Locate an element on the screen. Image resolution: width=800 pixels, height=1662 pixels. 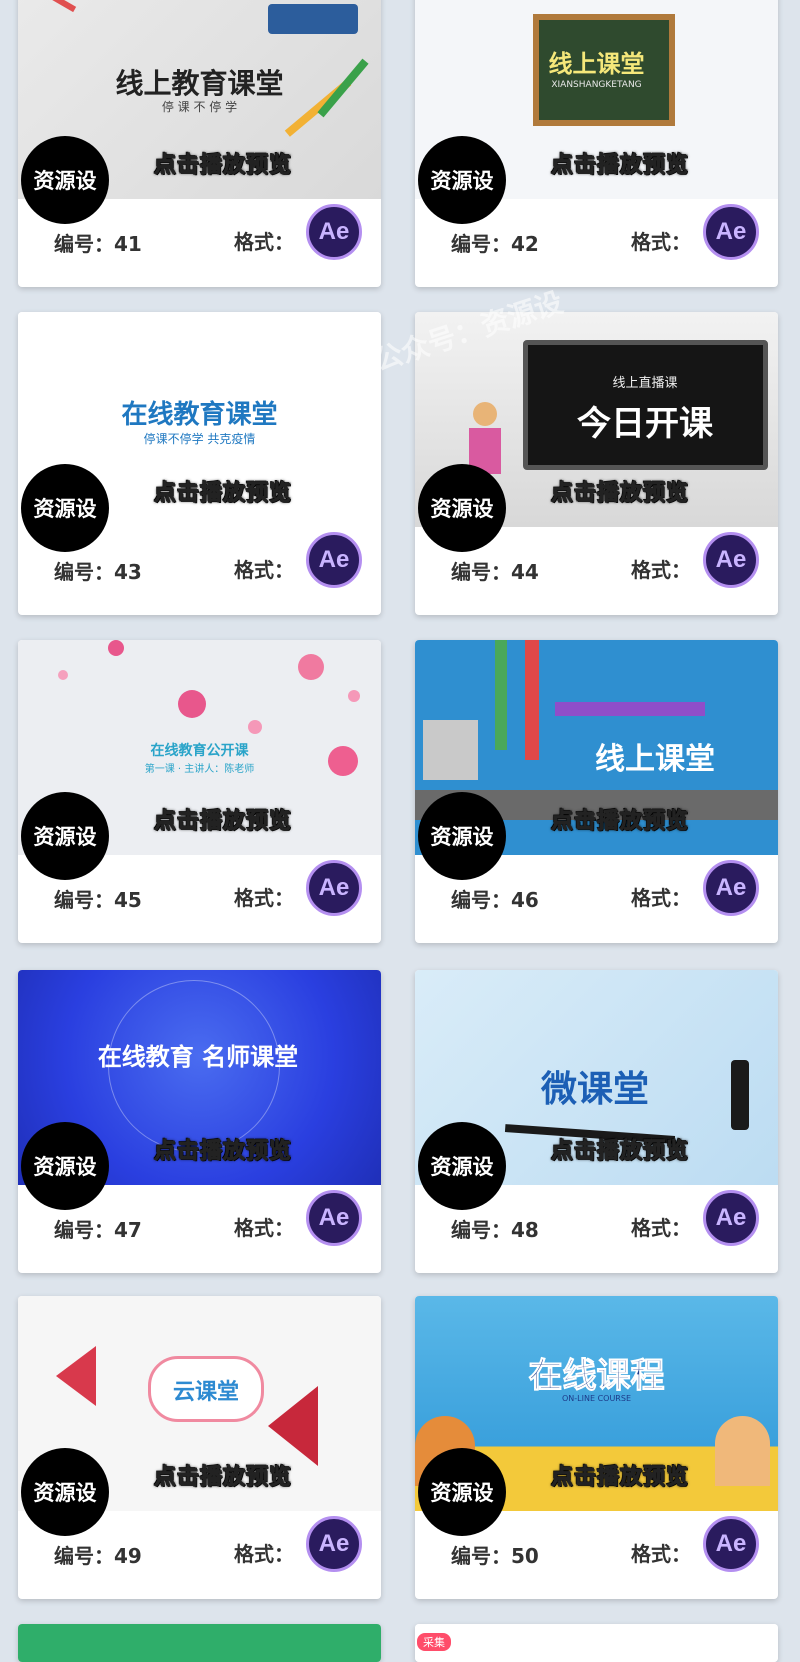
template-card: 云课堂 点击播放预览 资源设 编号：49 格式： Ae is located at coordinates (199, 1447).